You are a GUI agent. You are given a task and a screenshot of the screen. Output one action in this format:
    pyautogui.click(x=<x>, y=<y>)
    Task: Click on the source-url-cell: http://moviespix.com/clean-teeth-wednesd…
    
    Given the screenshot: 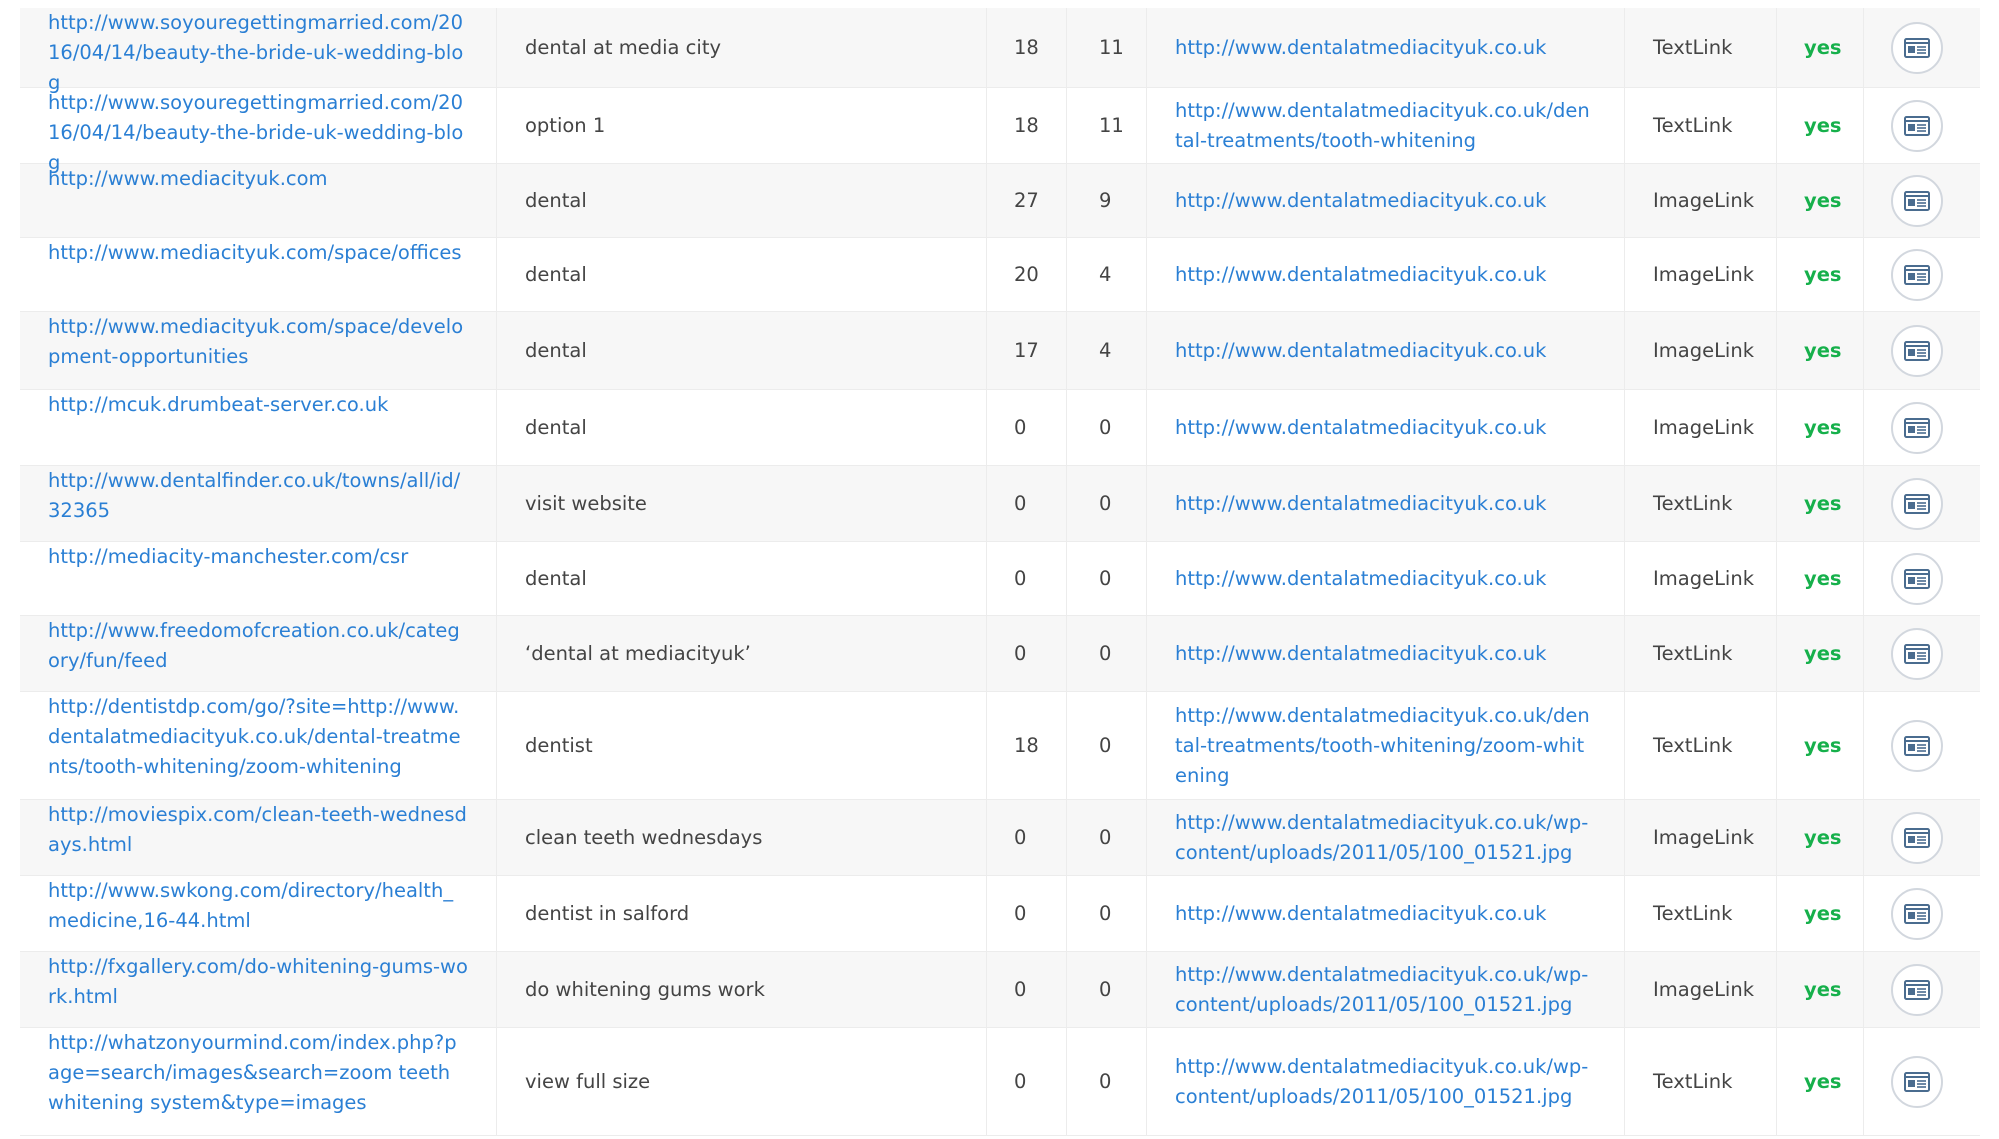 What is the action you would take?
    pyautogui.click(x=258, y=837)
    